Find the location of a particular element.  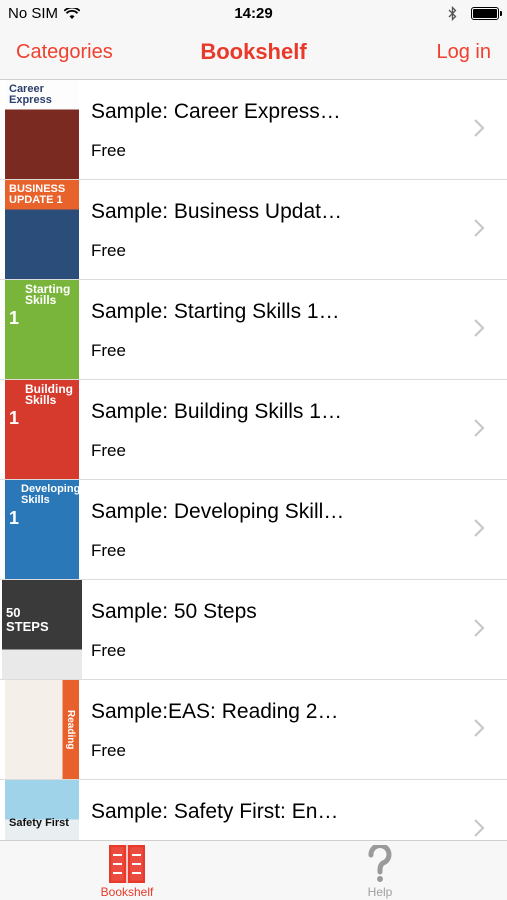

categories-button: Categories is located at coordinates (64, 52).